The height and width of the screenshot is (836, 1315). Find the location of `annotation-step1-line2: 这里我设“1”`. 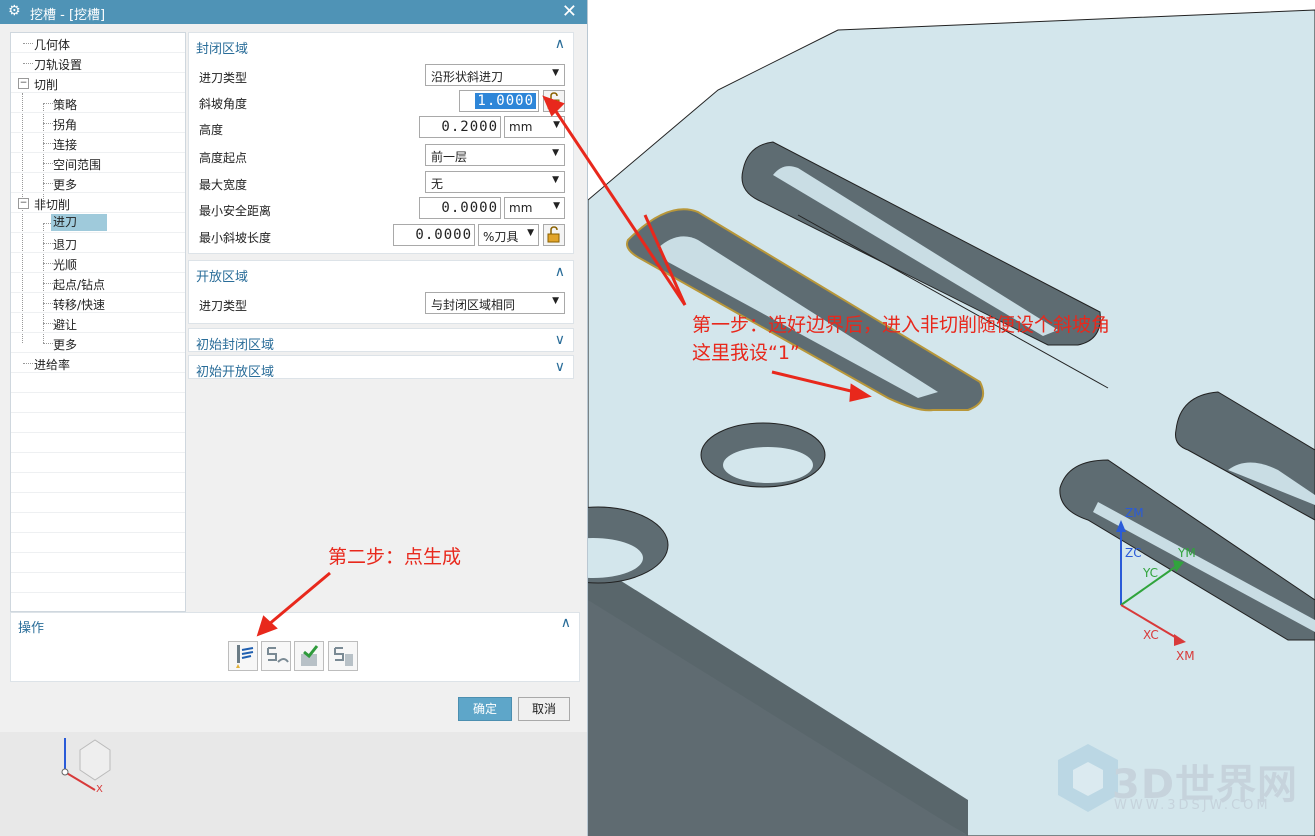

annotation-step1-line2: 这里我设“1” is located at coordinates (746, 353).